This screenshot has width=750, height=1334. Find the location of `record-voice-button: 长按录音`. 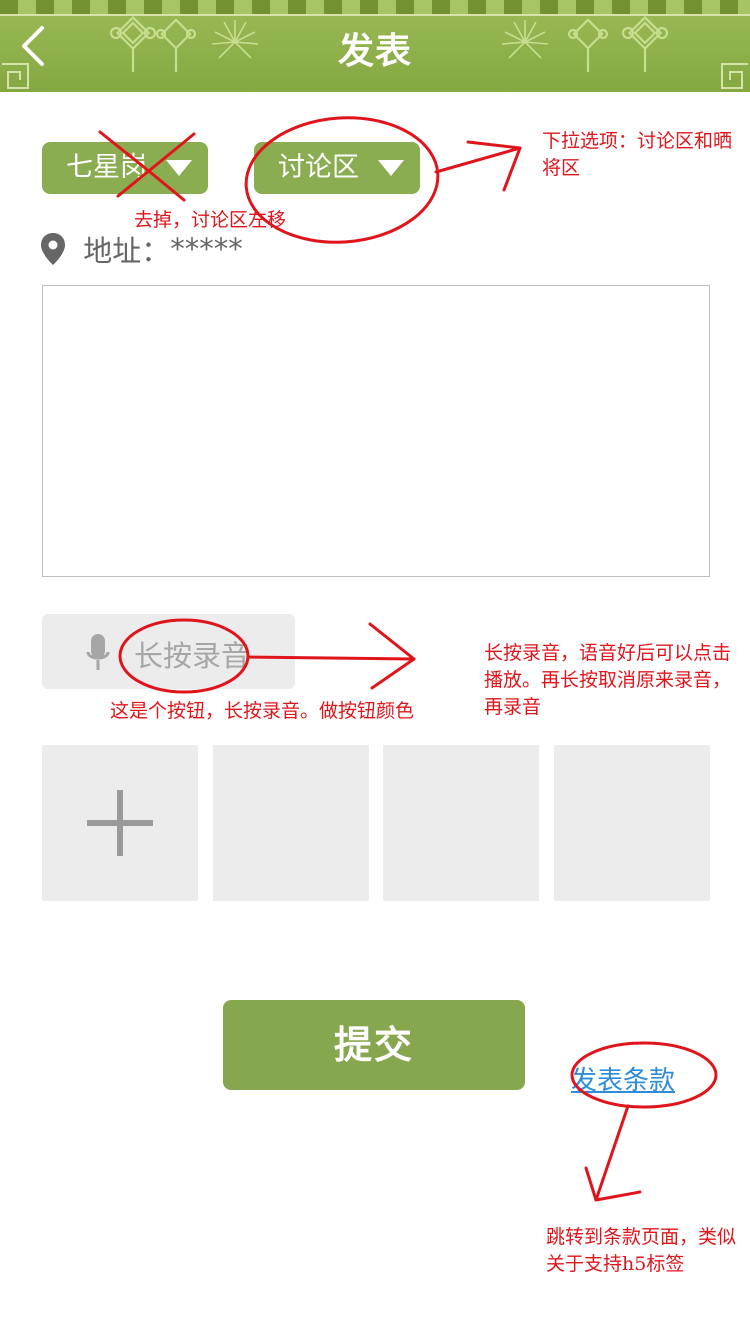

record-voice-button: 长按录音 is located at coordinates (168, 651).